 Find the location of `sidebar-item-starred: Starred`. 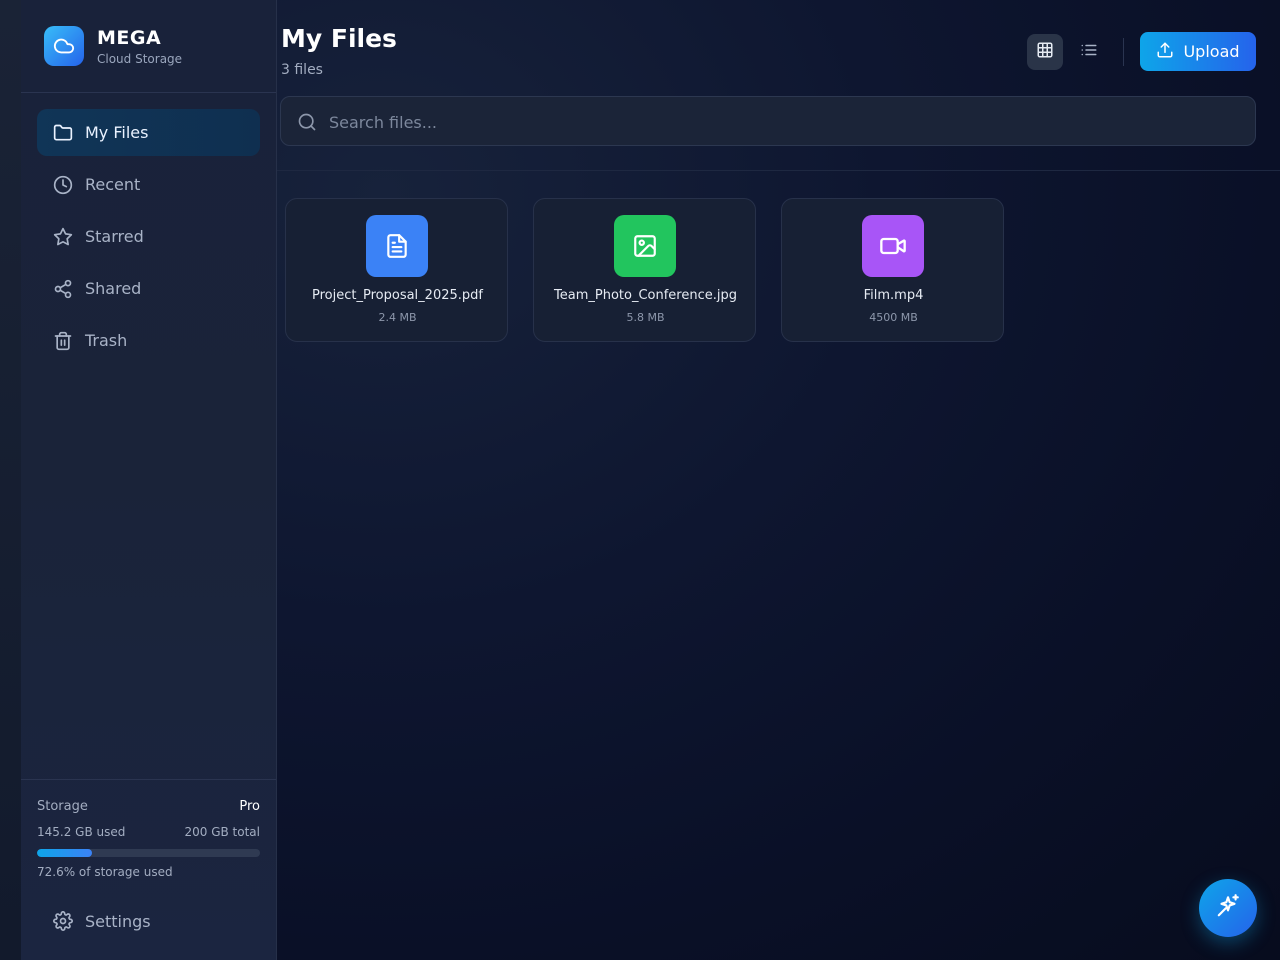

sidebar-item-starred: Starred is located at coordinates (148, 236).